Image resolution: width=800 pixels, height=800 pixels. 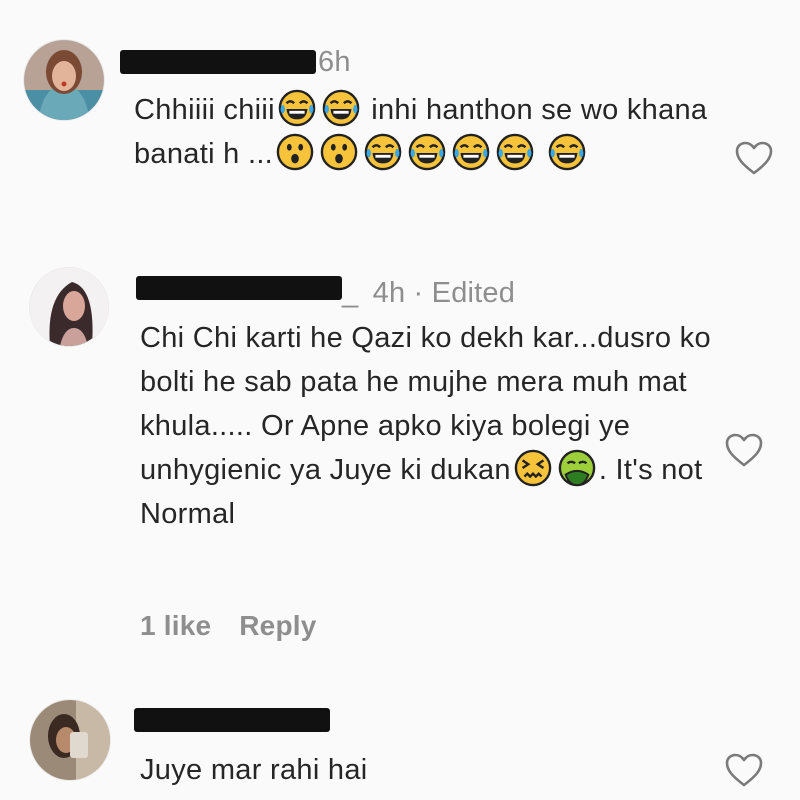 I want to click on comment-time: 6h, so click(x=334, y=62).